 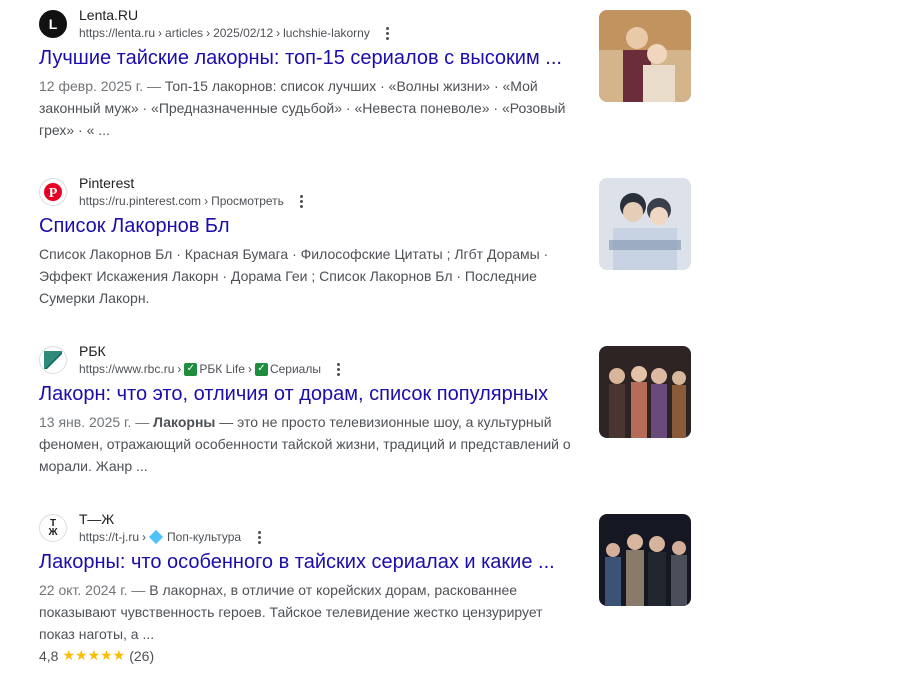 What do you see at coordinates (92, 351) in the screenshot?
I see `site-name: РБК` at bounding box center [92, 351].